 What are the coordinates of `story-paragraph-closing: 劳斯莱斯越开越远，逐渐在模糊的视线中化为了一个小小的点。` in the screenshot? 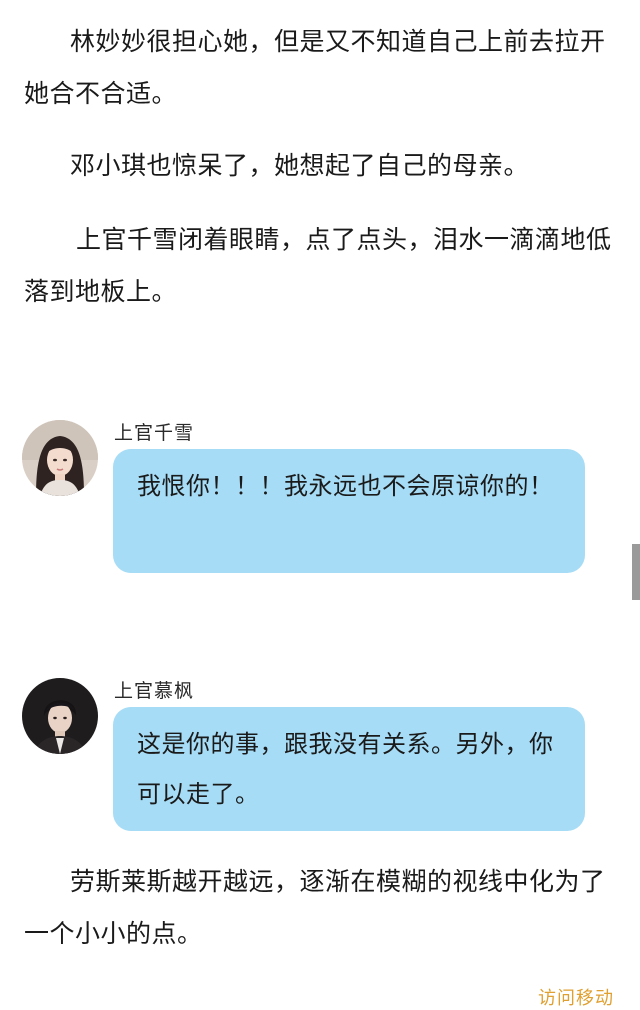 It's located at (315, 907).